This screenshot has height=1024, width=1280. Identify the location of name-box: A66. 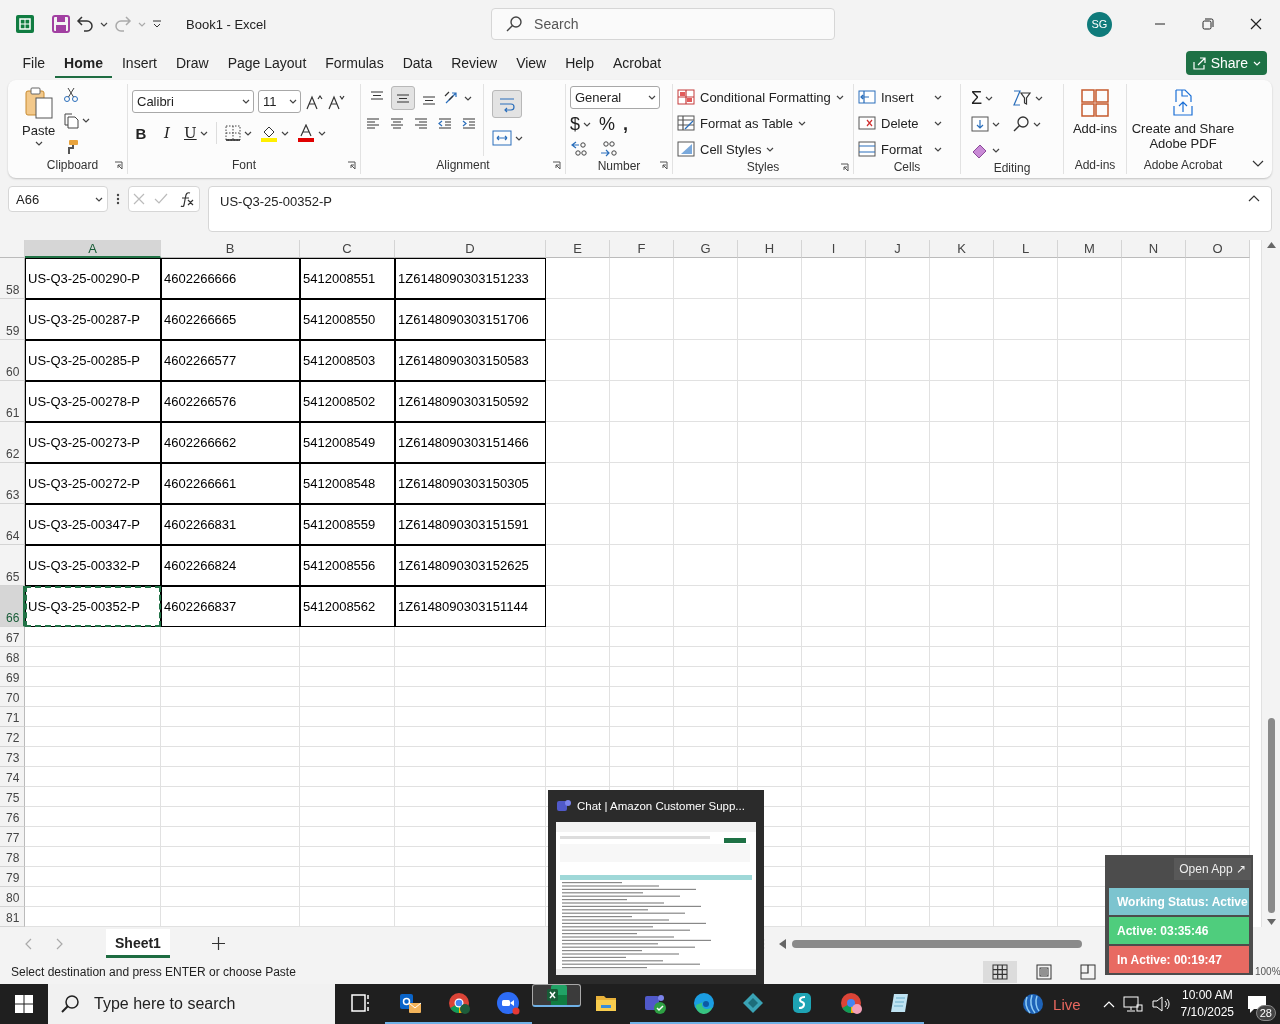
(58, 199).